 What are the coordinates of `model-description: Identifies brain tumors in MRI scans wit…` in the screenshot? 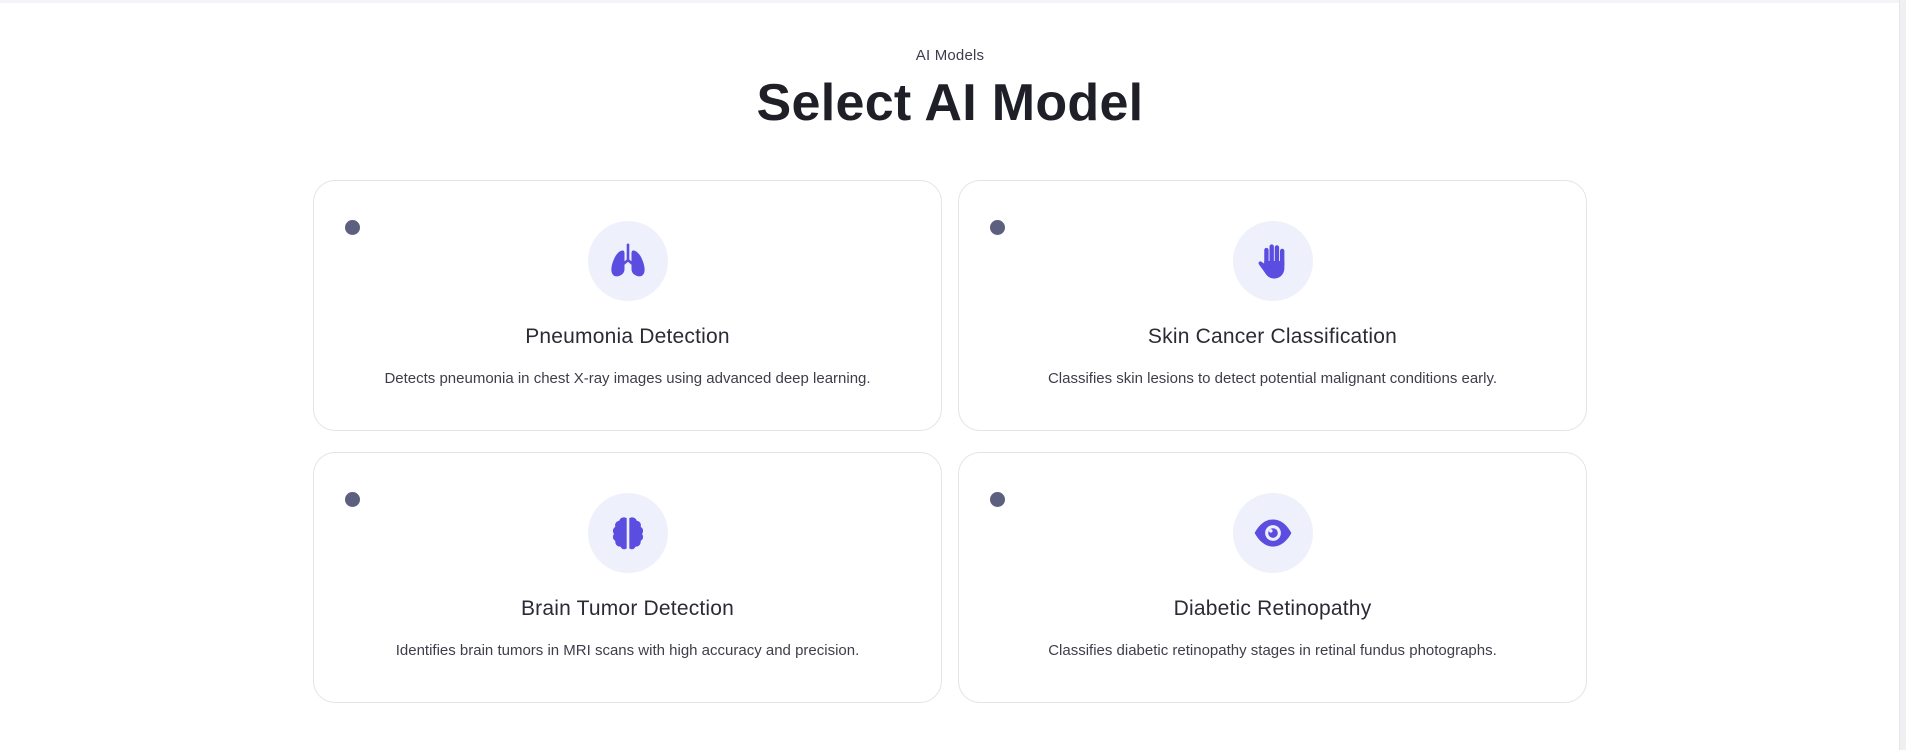 It's located at (627, 650).